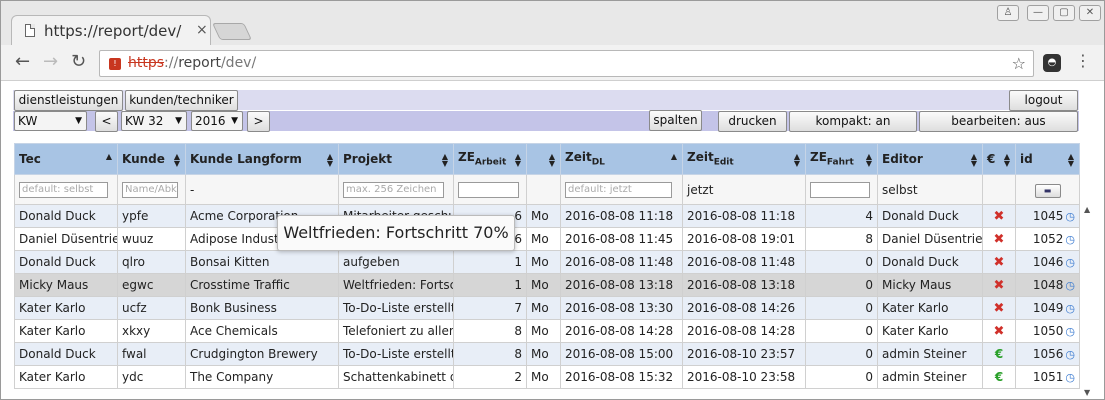 The image size is (1105, 400). What do you see at coordinates (1047, 239) in the screenshot?
I see `cell-id: 1052 ◷` at bounding box center [1047, 239].